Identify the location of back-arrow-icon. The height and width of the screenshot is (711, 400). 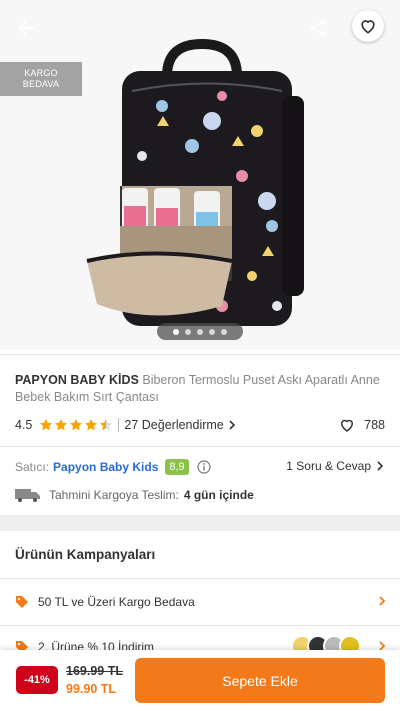
(26, 28).